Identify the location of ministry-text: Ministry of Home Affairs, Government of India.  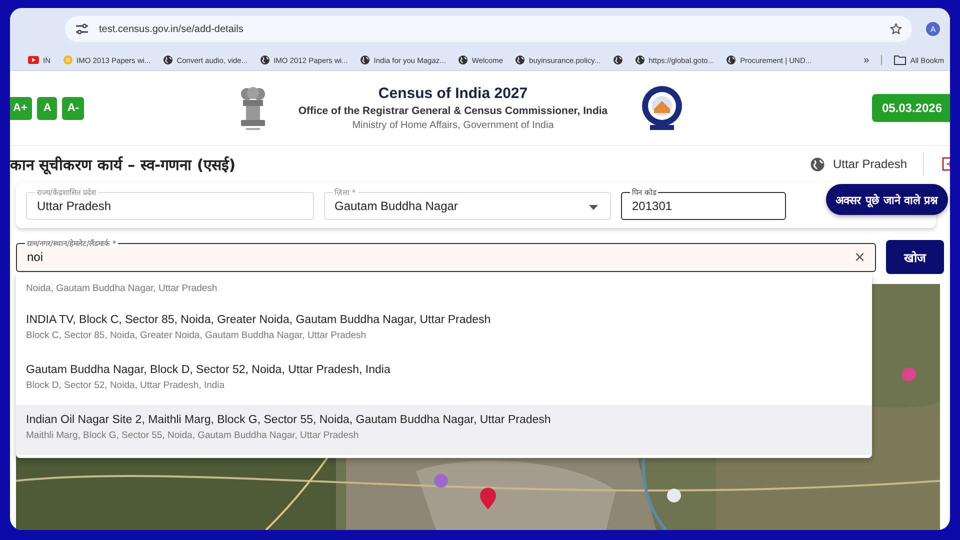
(453, 125).